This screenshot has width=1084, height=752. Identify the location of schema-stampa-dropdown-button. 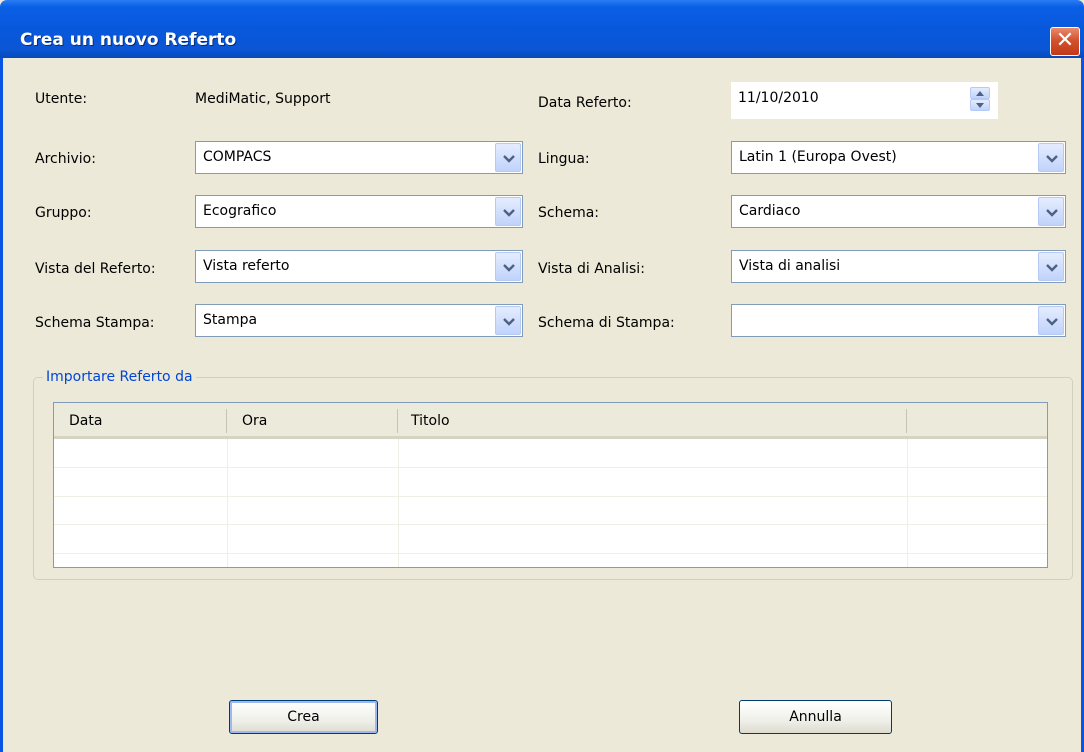
(508, 320).